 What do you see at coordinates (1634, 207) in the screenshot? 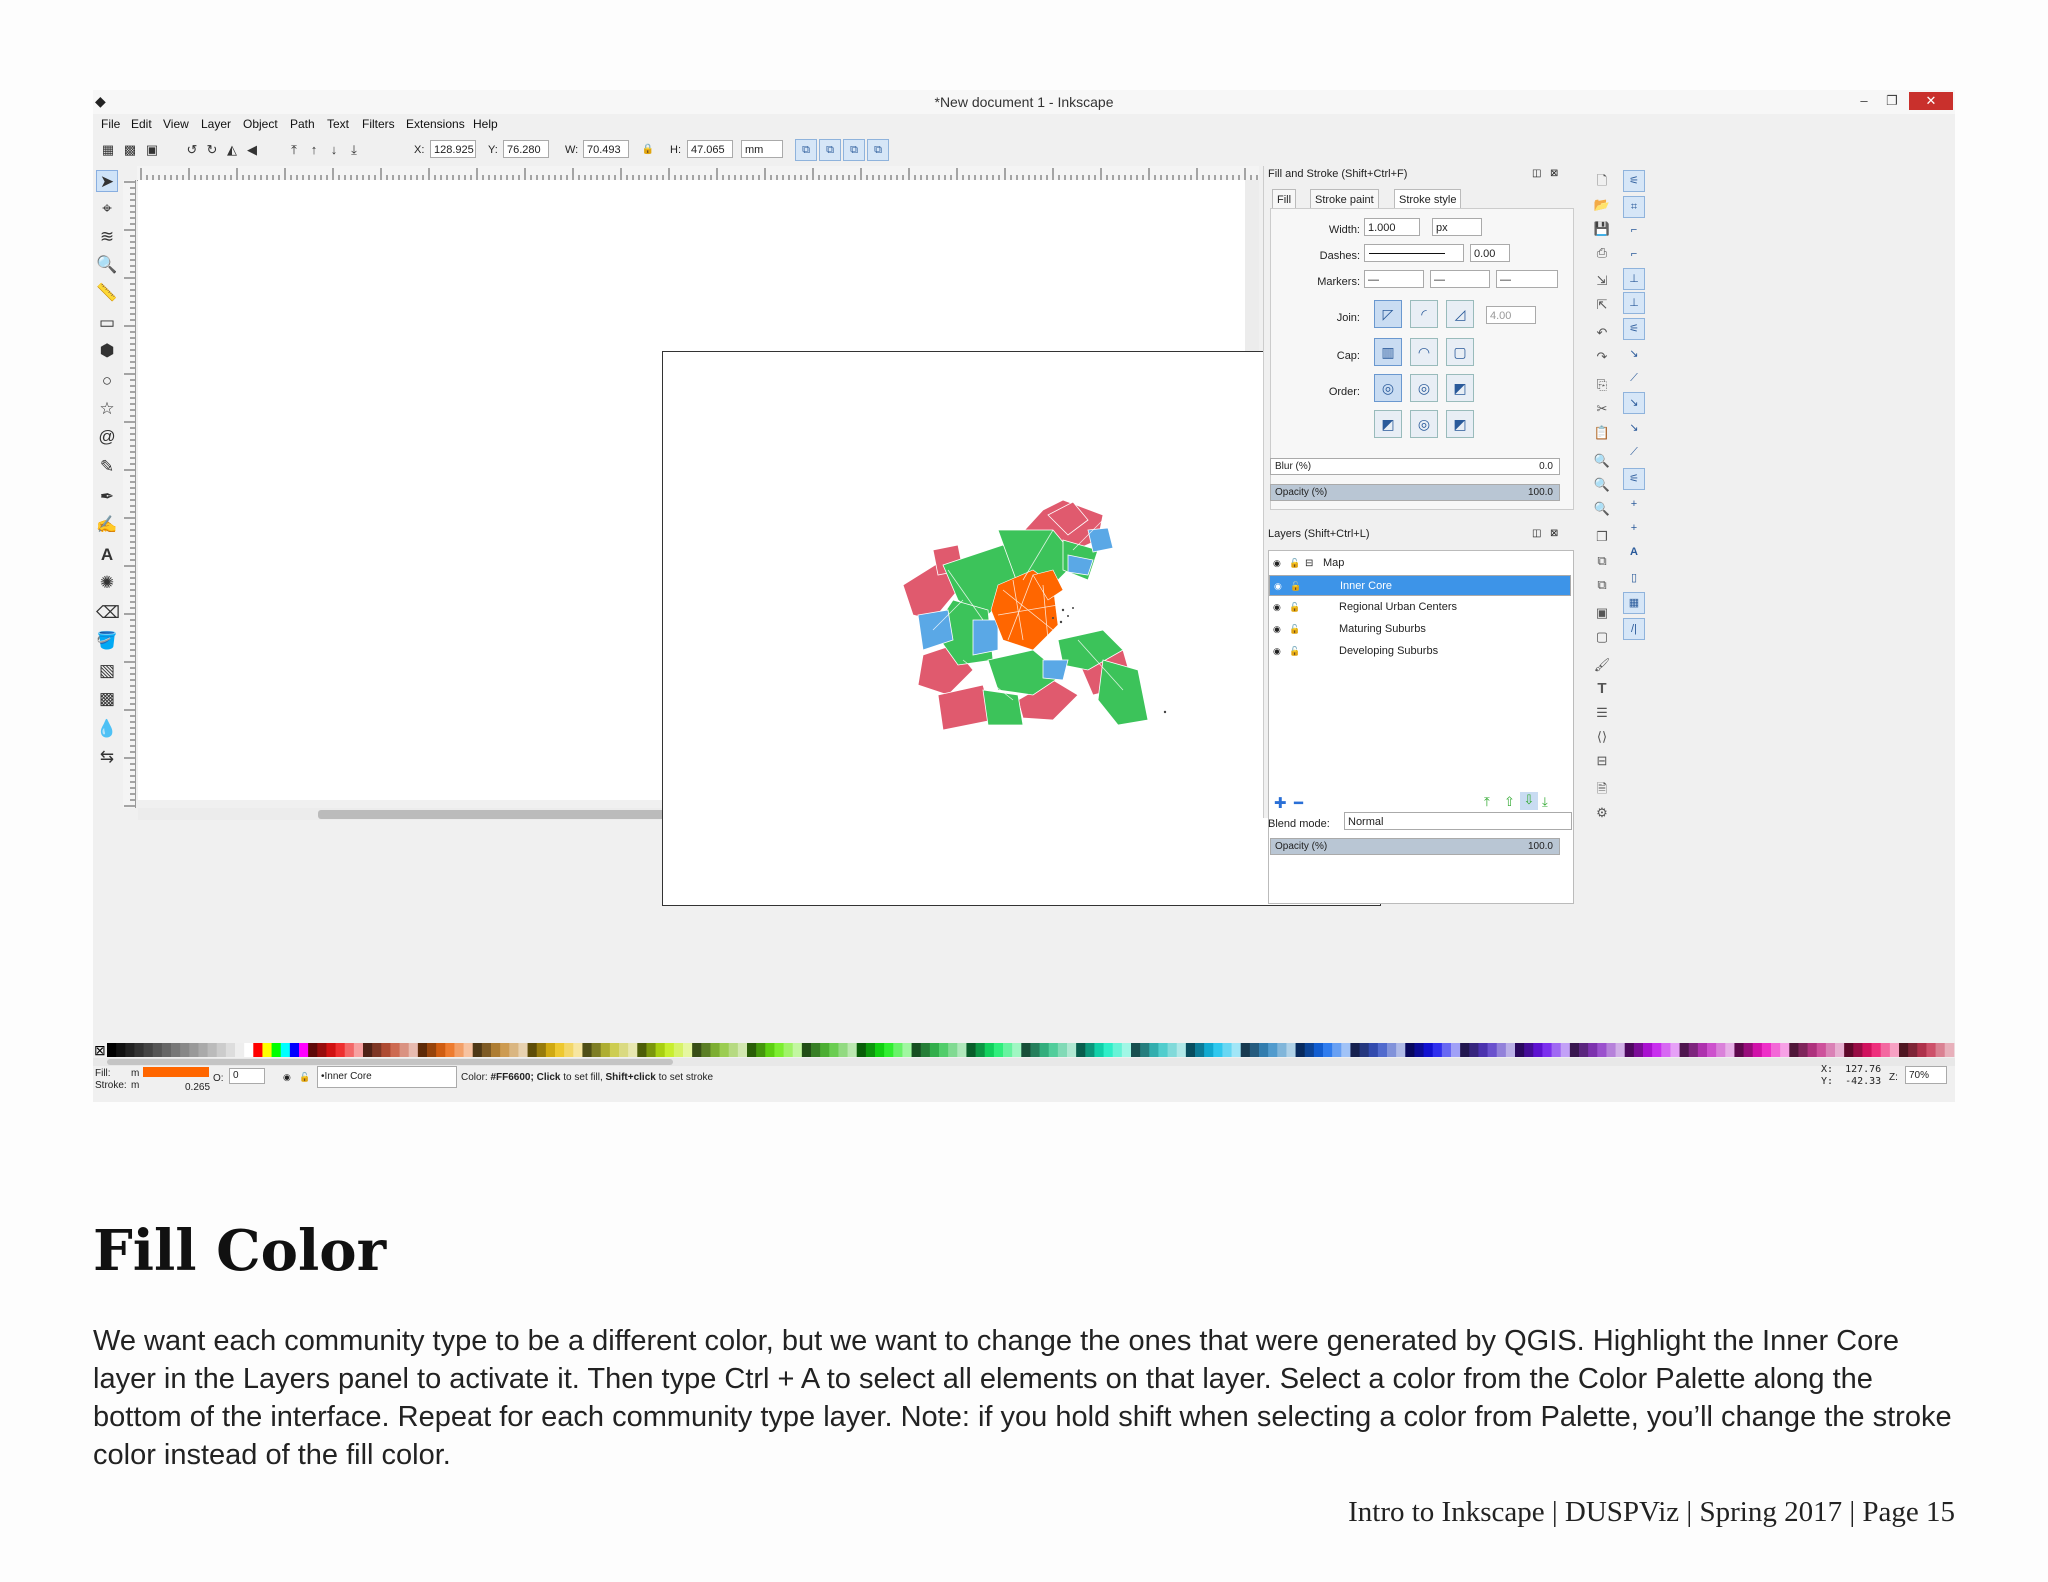
I see `snap-bbox-icon: ⌗` at bounding box center [1634, 207].